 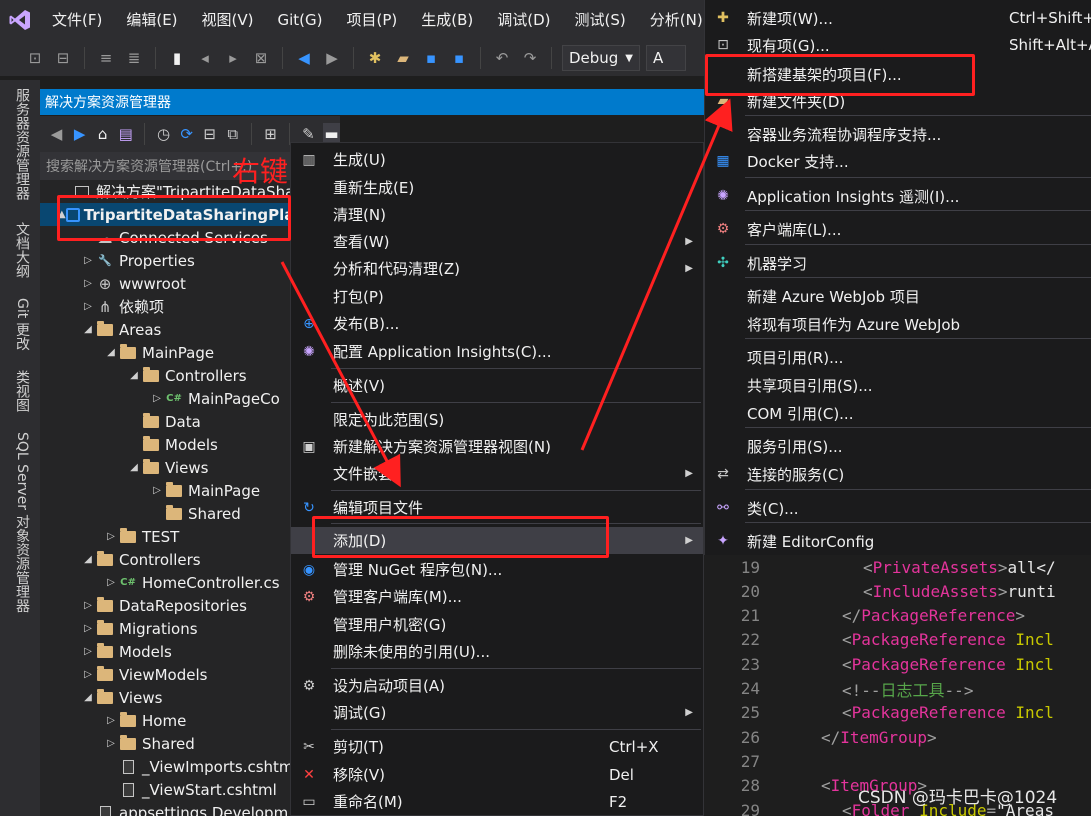 What do you see at coordinates (497, 624) in the screenshot?
I see `context-menu-item: 管理用户机密(G)` at bounding box center [497, 624].